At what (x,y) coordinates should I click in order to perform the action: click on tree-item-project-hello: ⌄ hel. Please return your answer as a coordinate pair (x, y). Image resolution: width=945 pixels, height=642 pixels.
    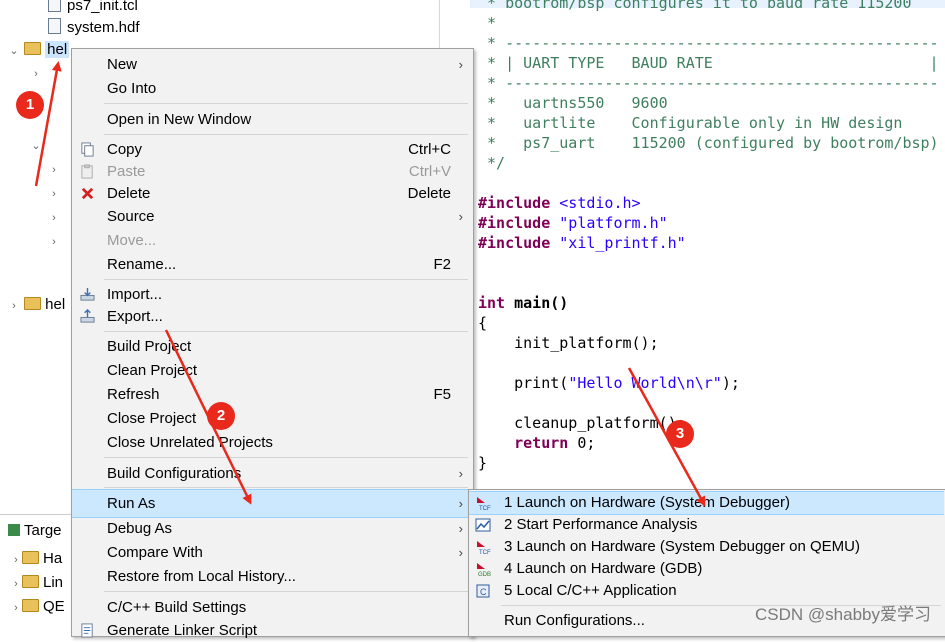
    Looking at the image, I should click on (39, 50).